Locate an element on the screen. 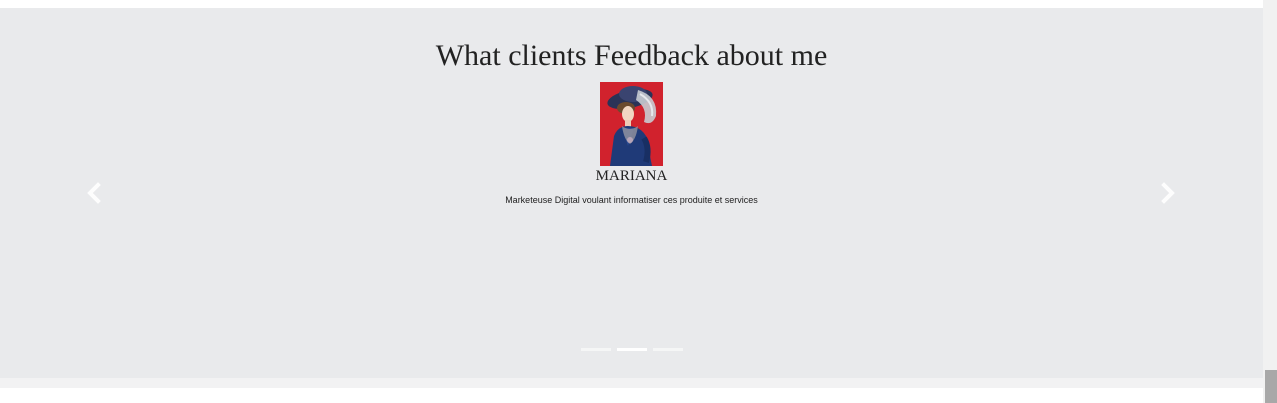  section-title: What clients Feedback about me is located at coordinates (631, 55).